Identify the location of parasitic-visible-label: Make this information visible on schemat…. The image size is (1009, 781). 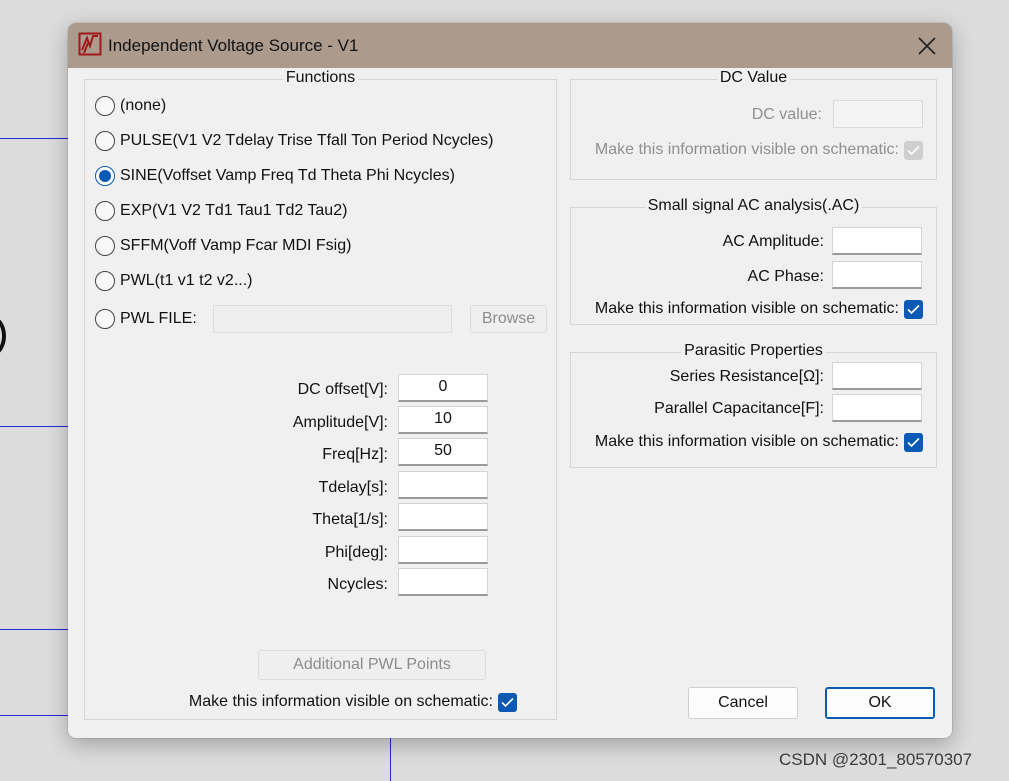
(746, 441).